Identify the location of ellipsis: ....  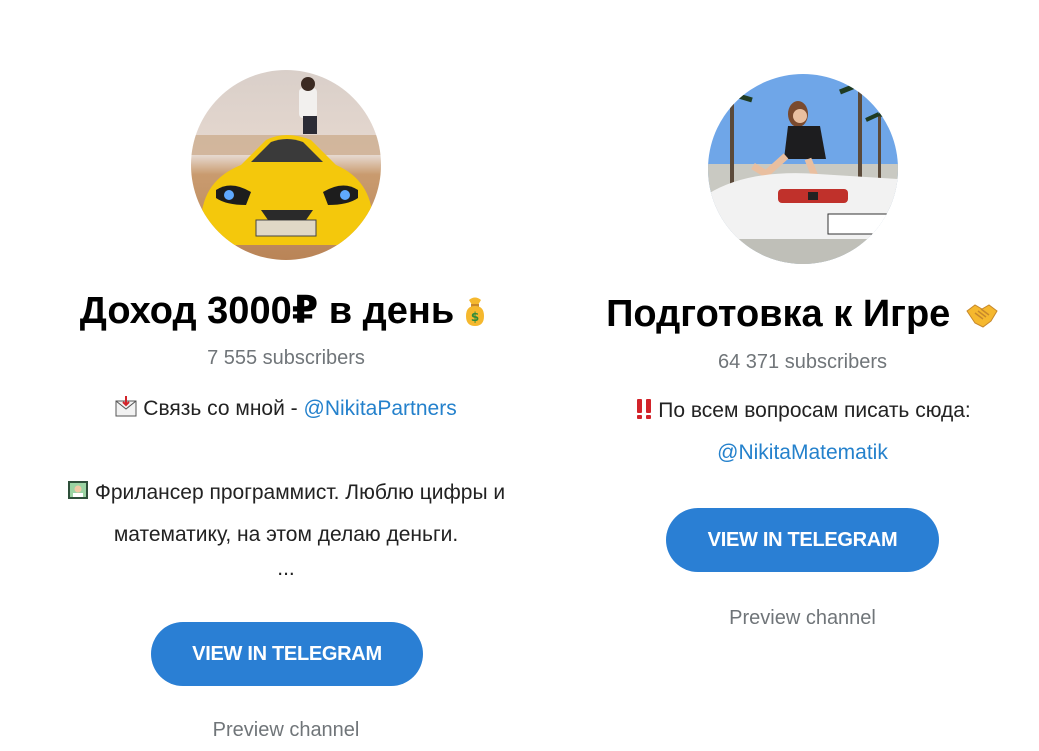
(286, 568).